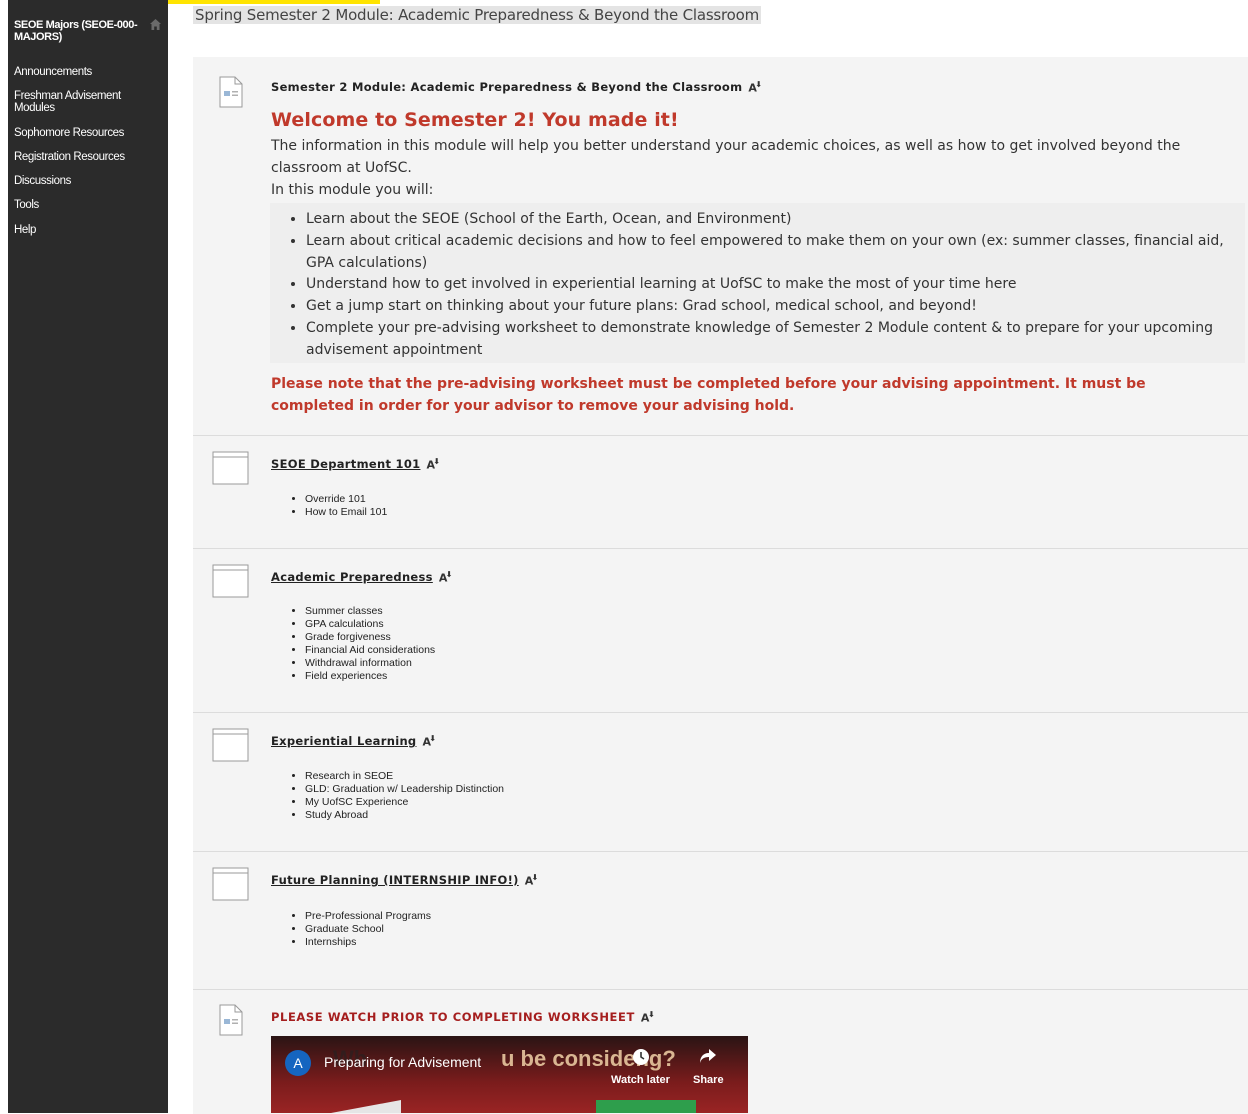  Describe the element at coordinates (475, 120) in the screenshot. I see `welcome-heading: Welcome to Semester 2! You made it!` at that location.